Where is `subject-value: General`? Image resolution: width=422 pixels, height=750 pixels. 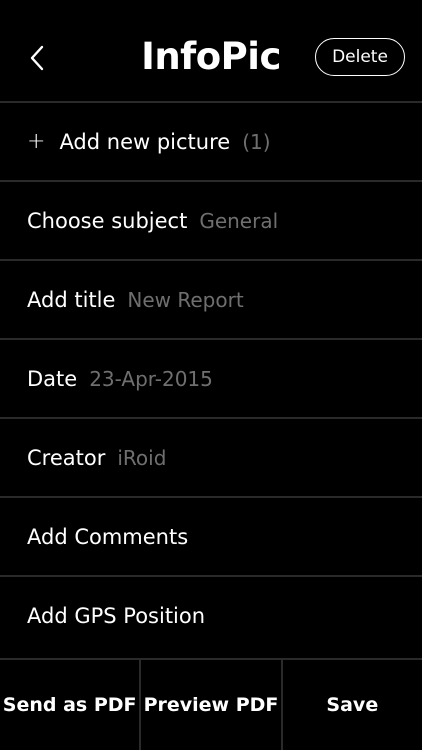
subject-value: General is located at coordinates (239, 220).